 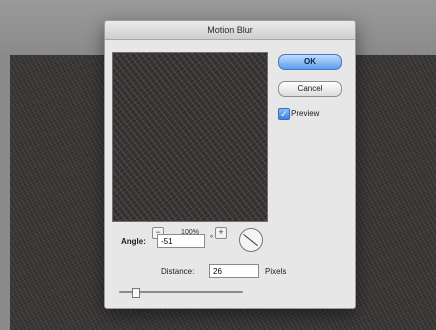 What do you see at coordinates (181, 293) in the screenshot?
I see `distance-slider` at bounding box center [181, 293].